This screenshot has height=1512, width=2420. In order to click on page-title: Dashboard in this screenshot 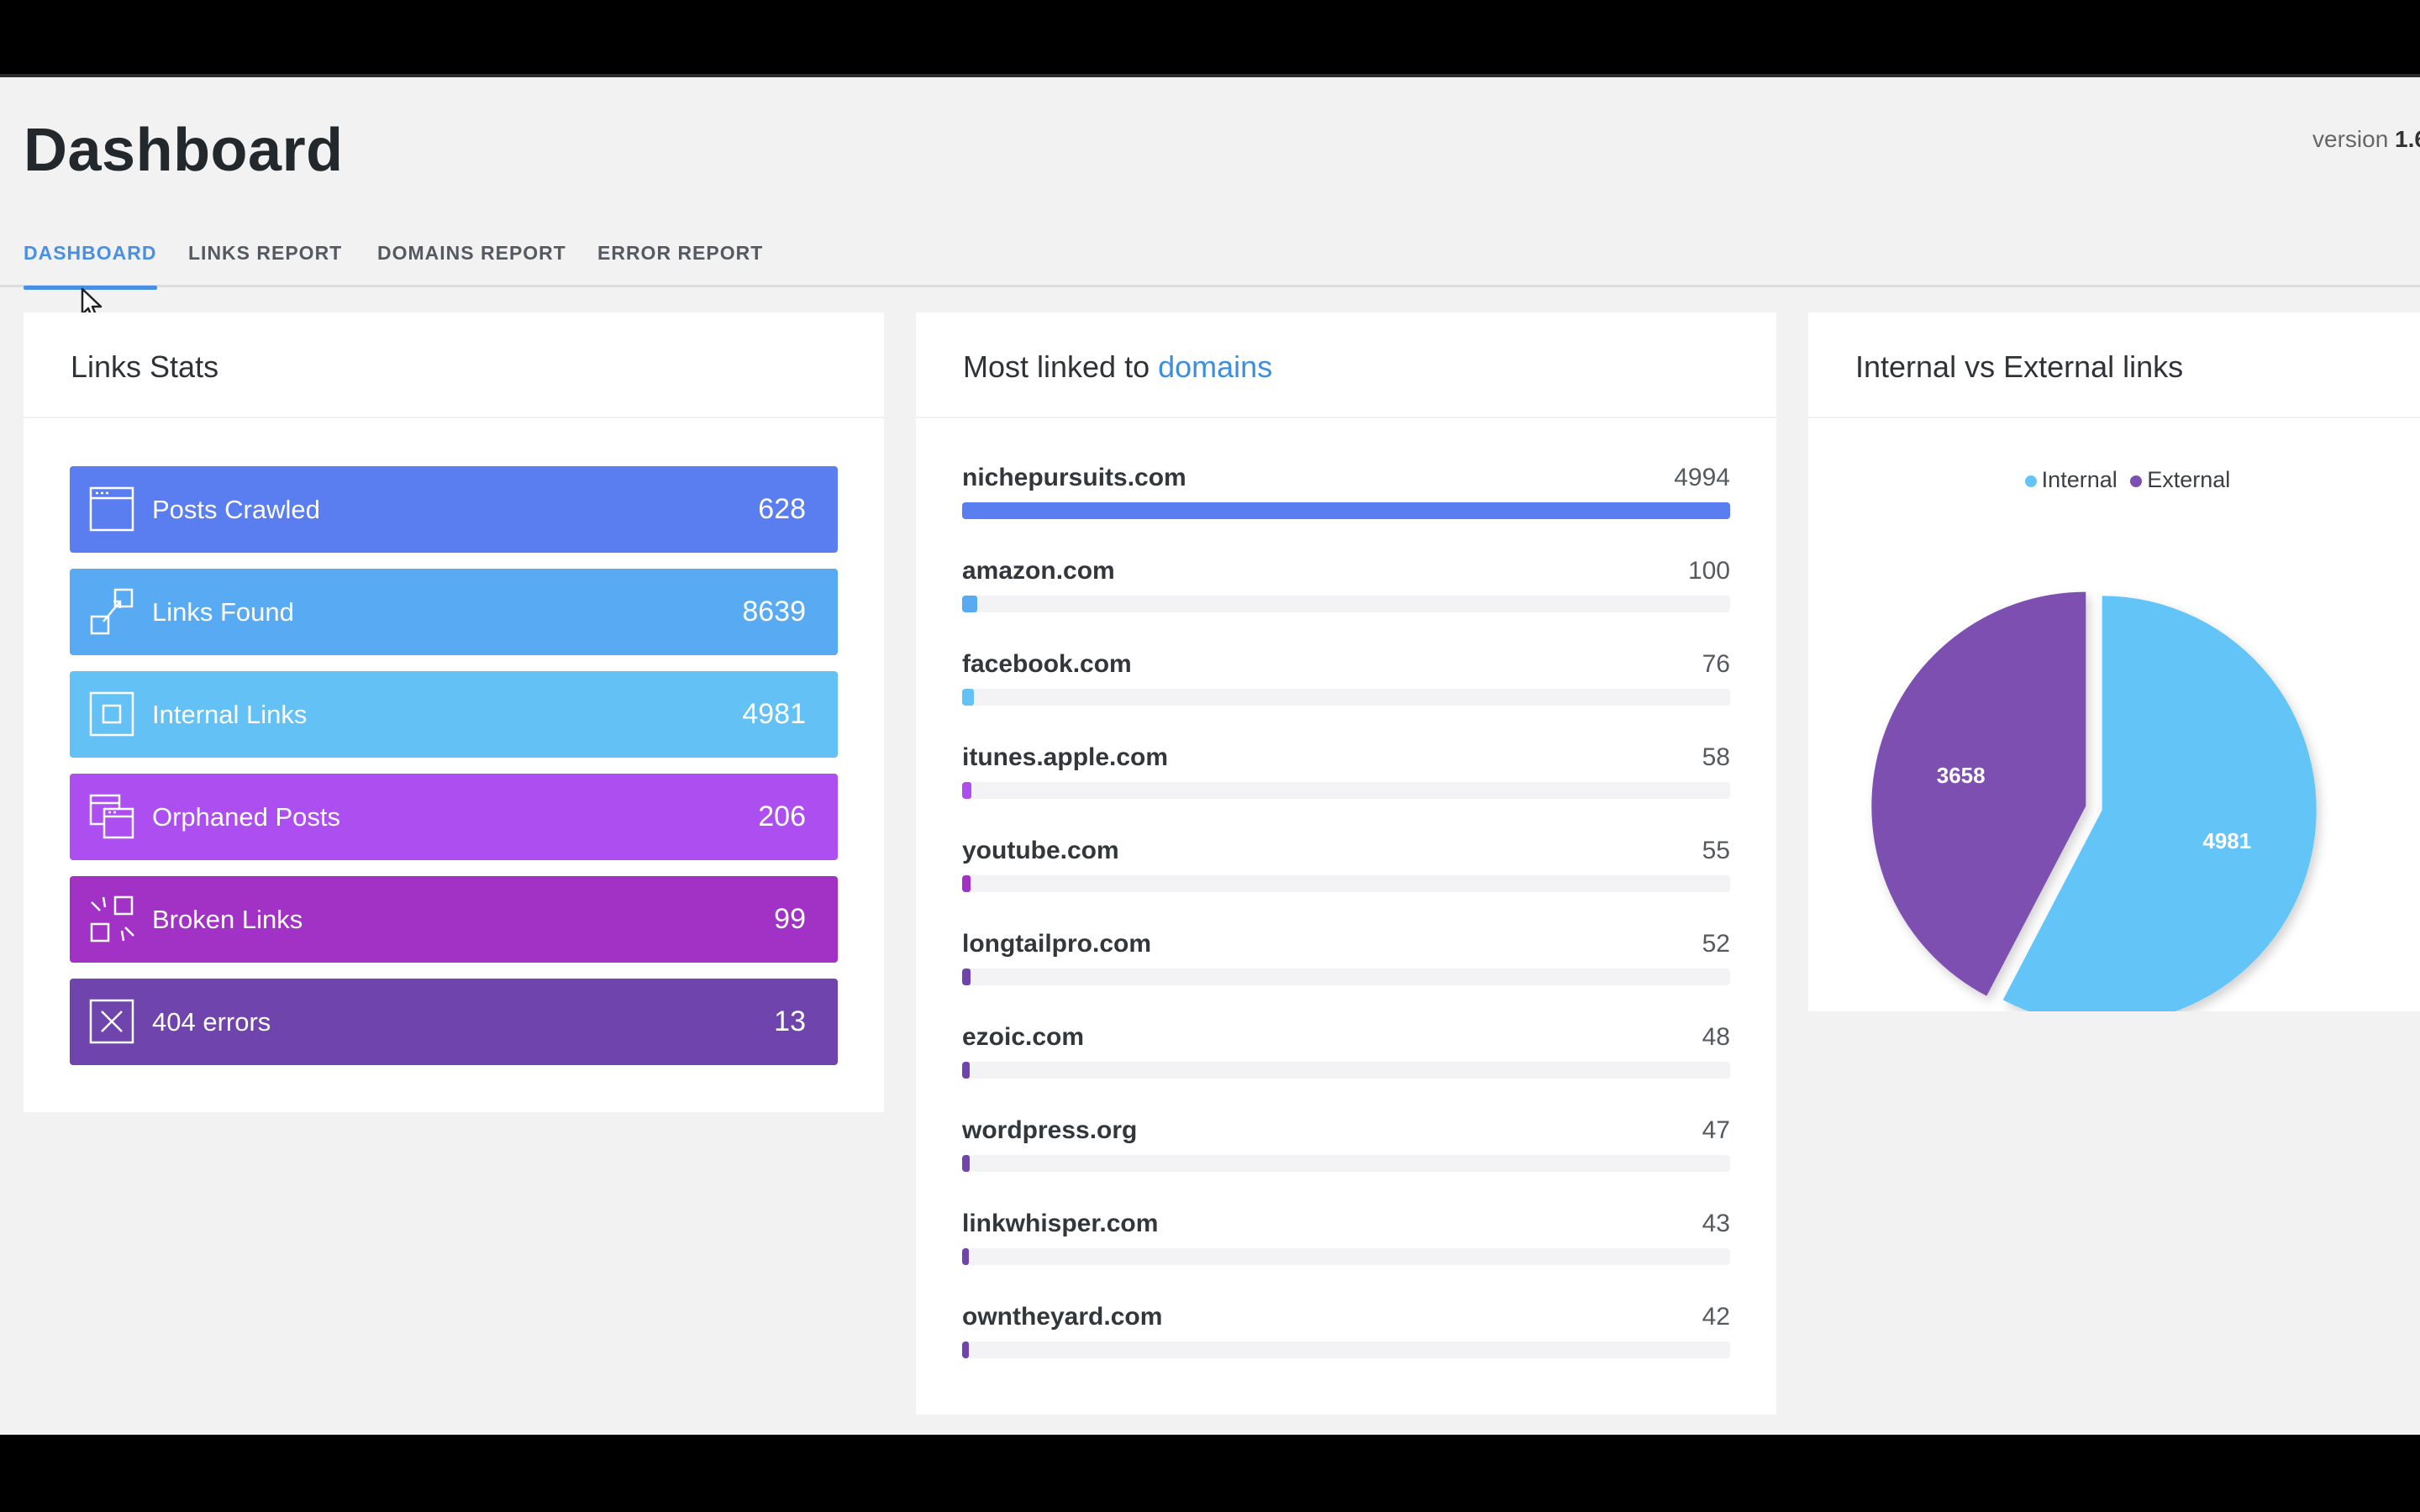, I will do `click(184, 150)`.